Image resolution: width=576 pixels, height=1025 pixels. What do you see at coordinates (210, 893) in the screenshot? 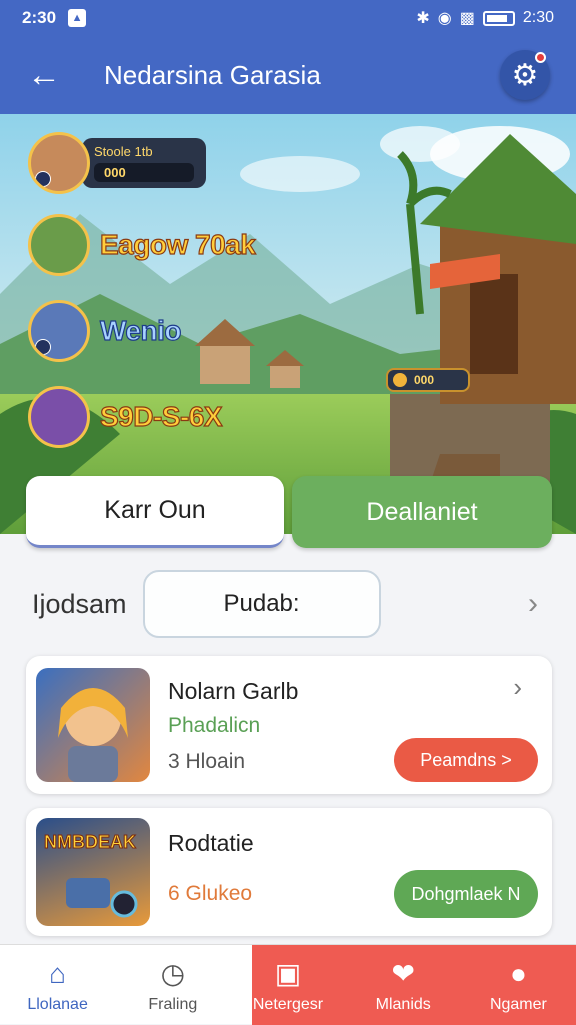
I see `game-meta: 6 Glukeo` at bounding box center [210, 893].